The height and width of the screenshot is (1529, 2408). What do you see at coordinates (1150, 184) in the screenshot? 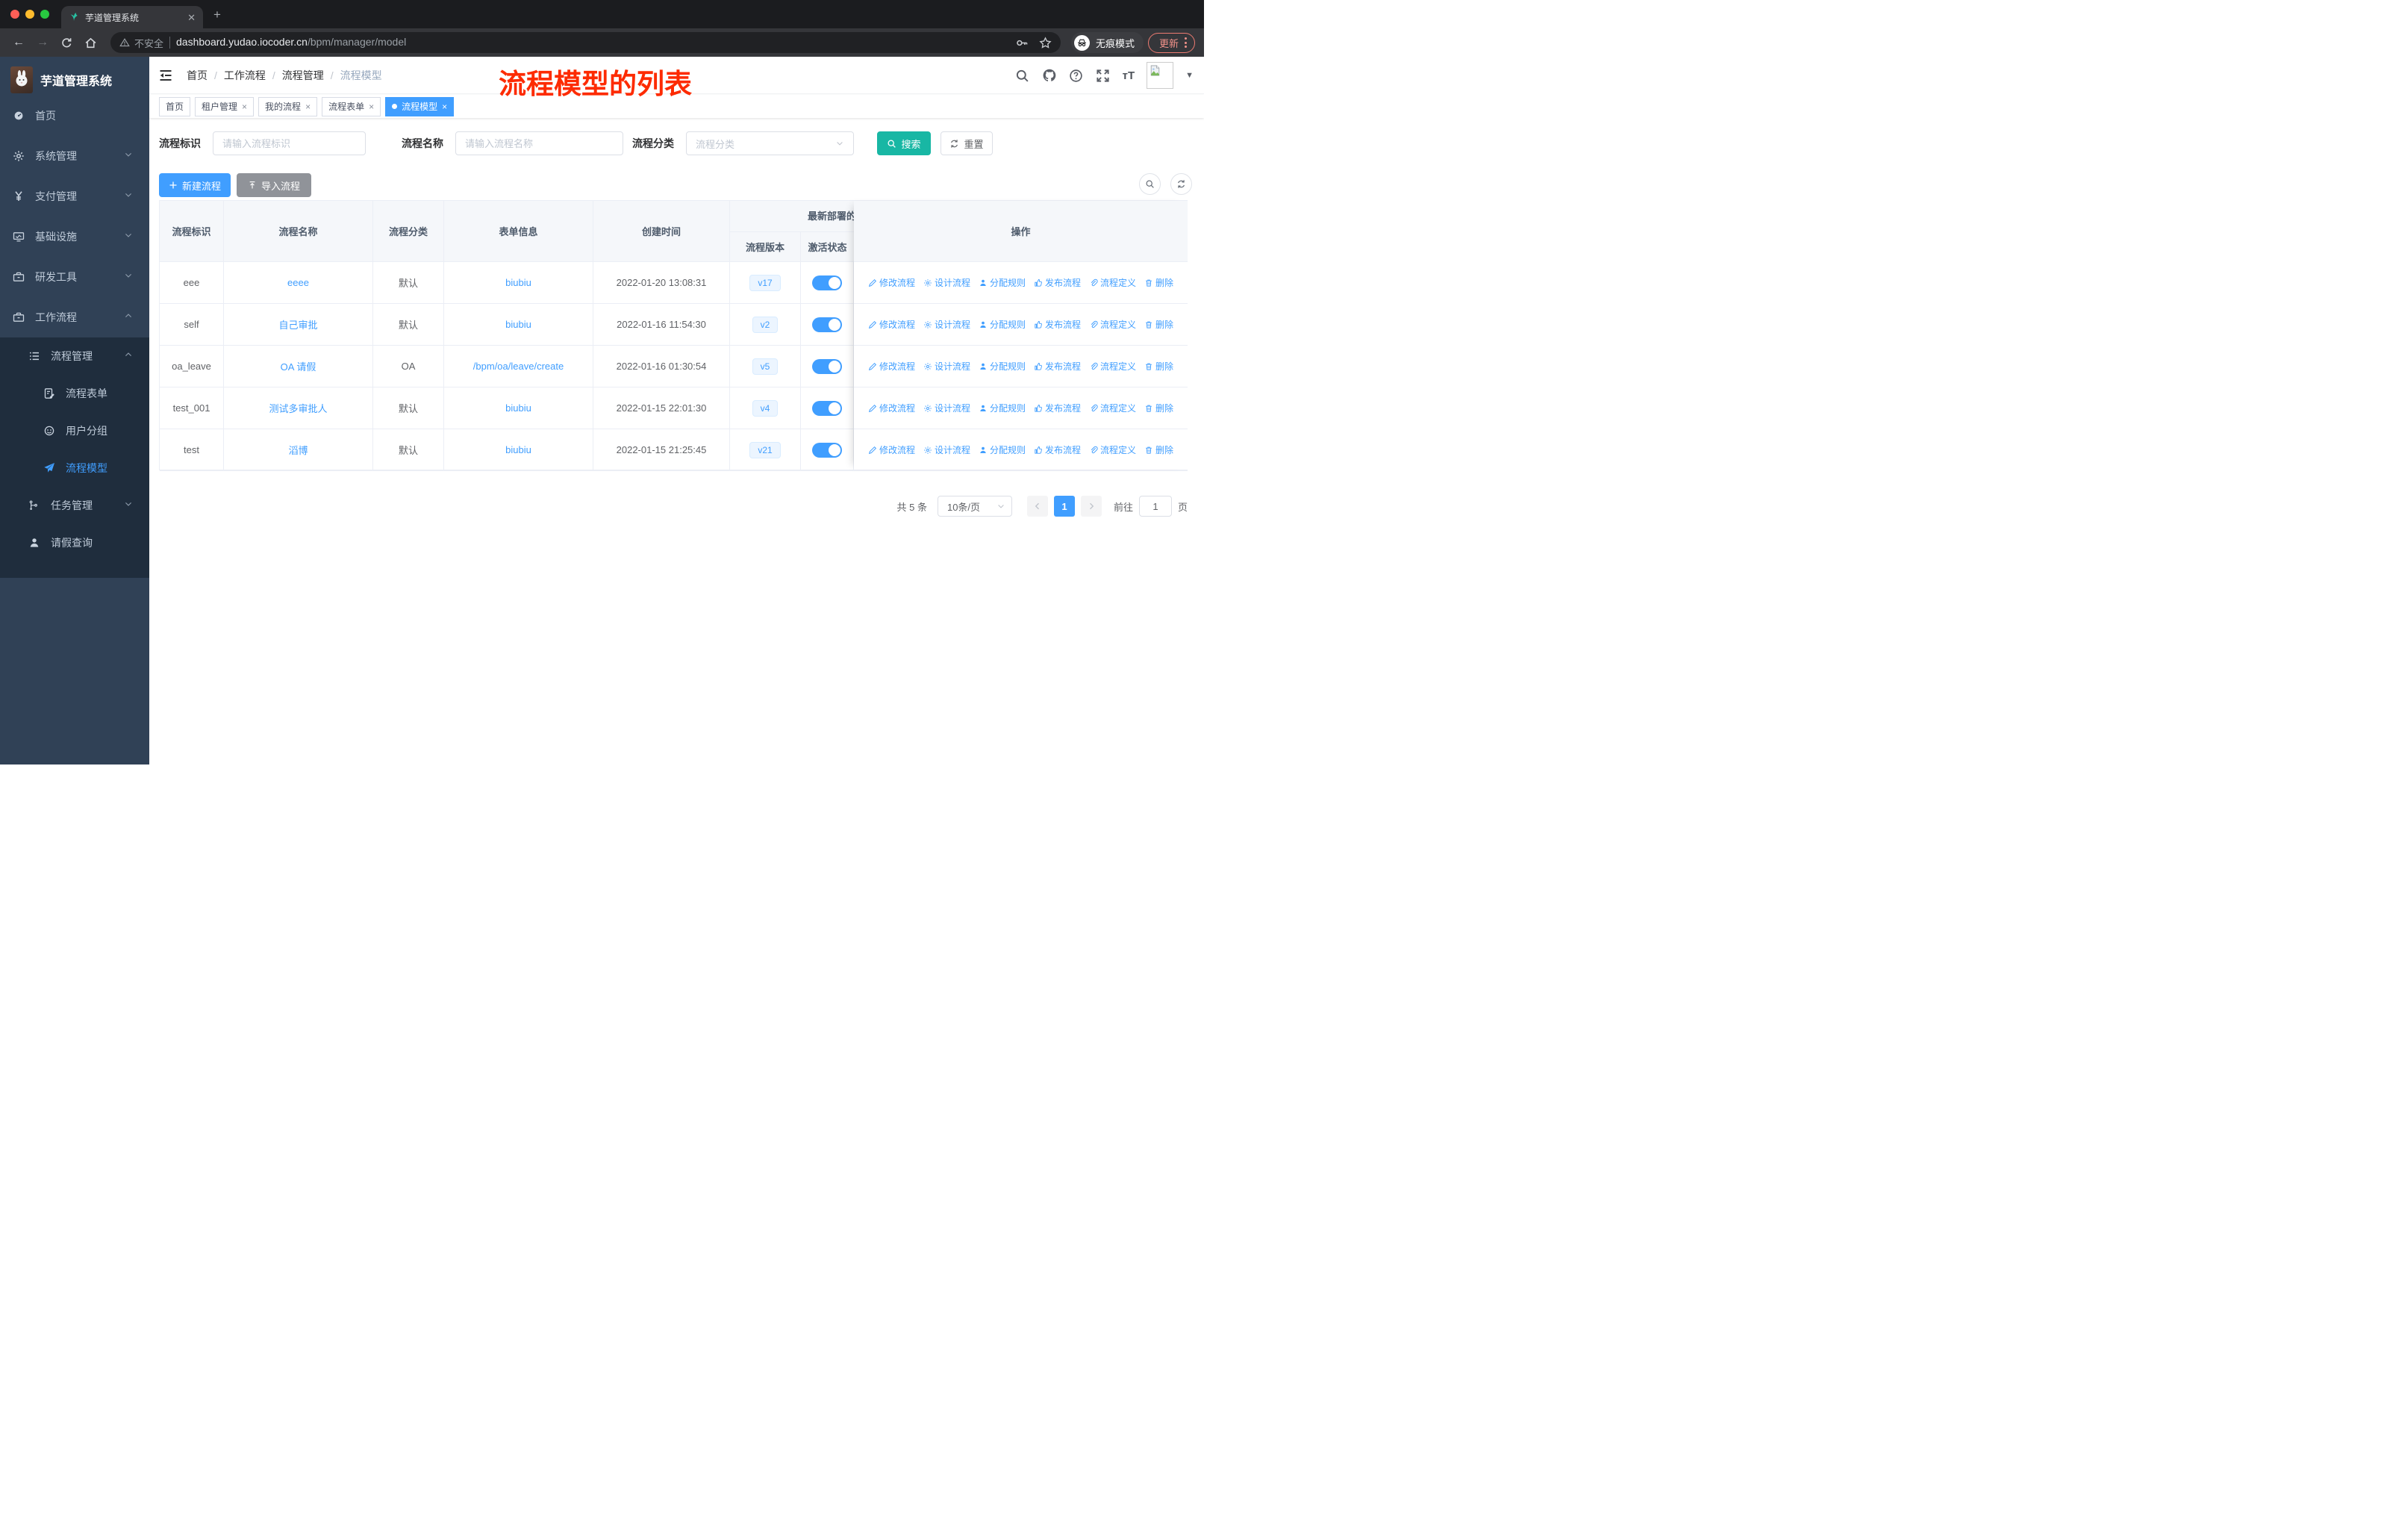
I see `hide-search-button` at bounding box center [1150, 184].